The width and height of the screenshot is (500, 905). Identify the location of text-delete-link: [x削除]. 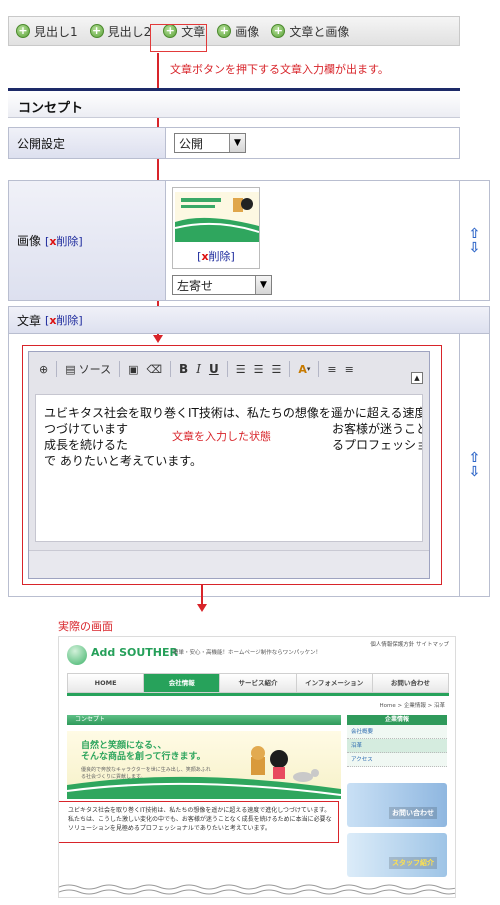
(64, 320).